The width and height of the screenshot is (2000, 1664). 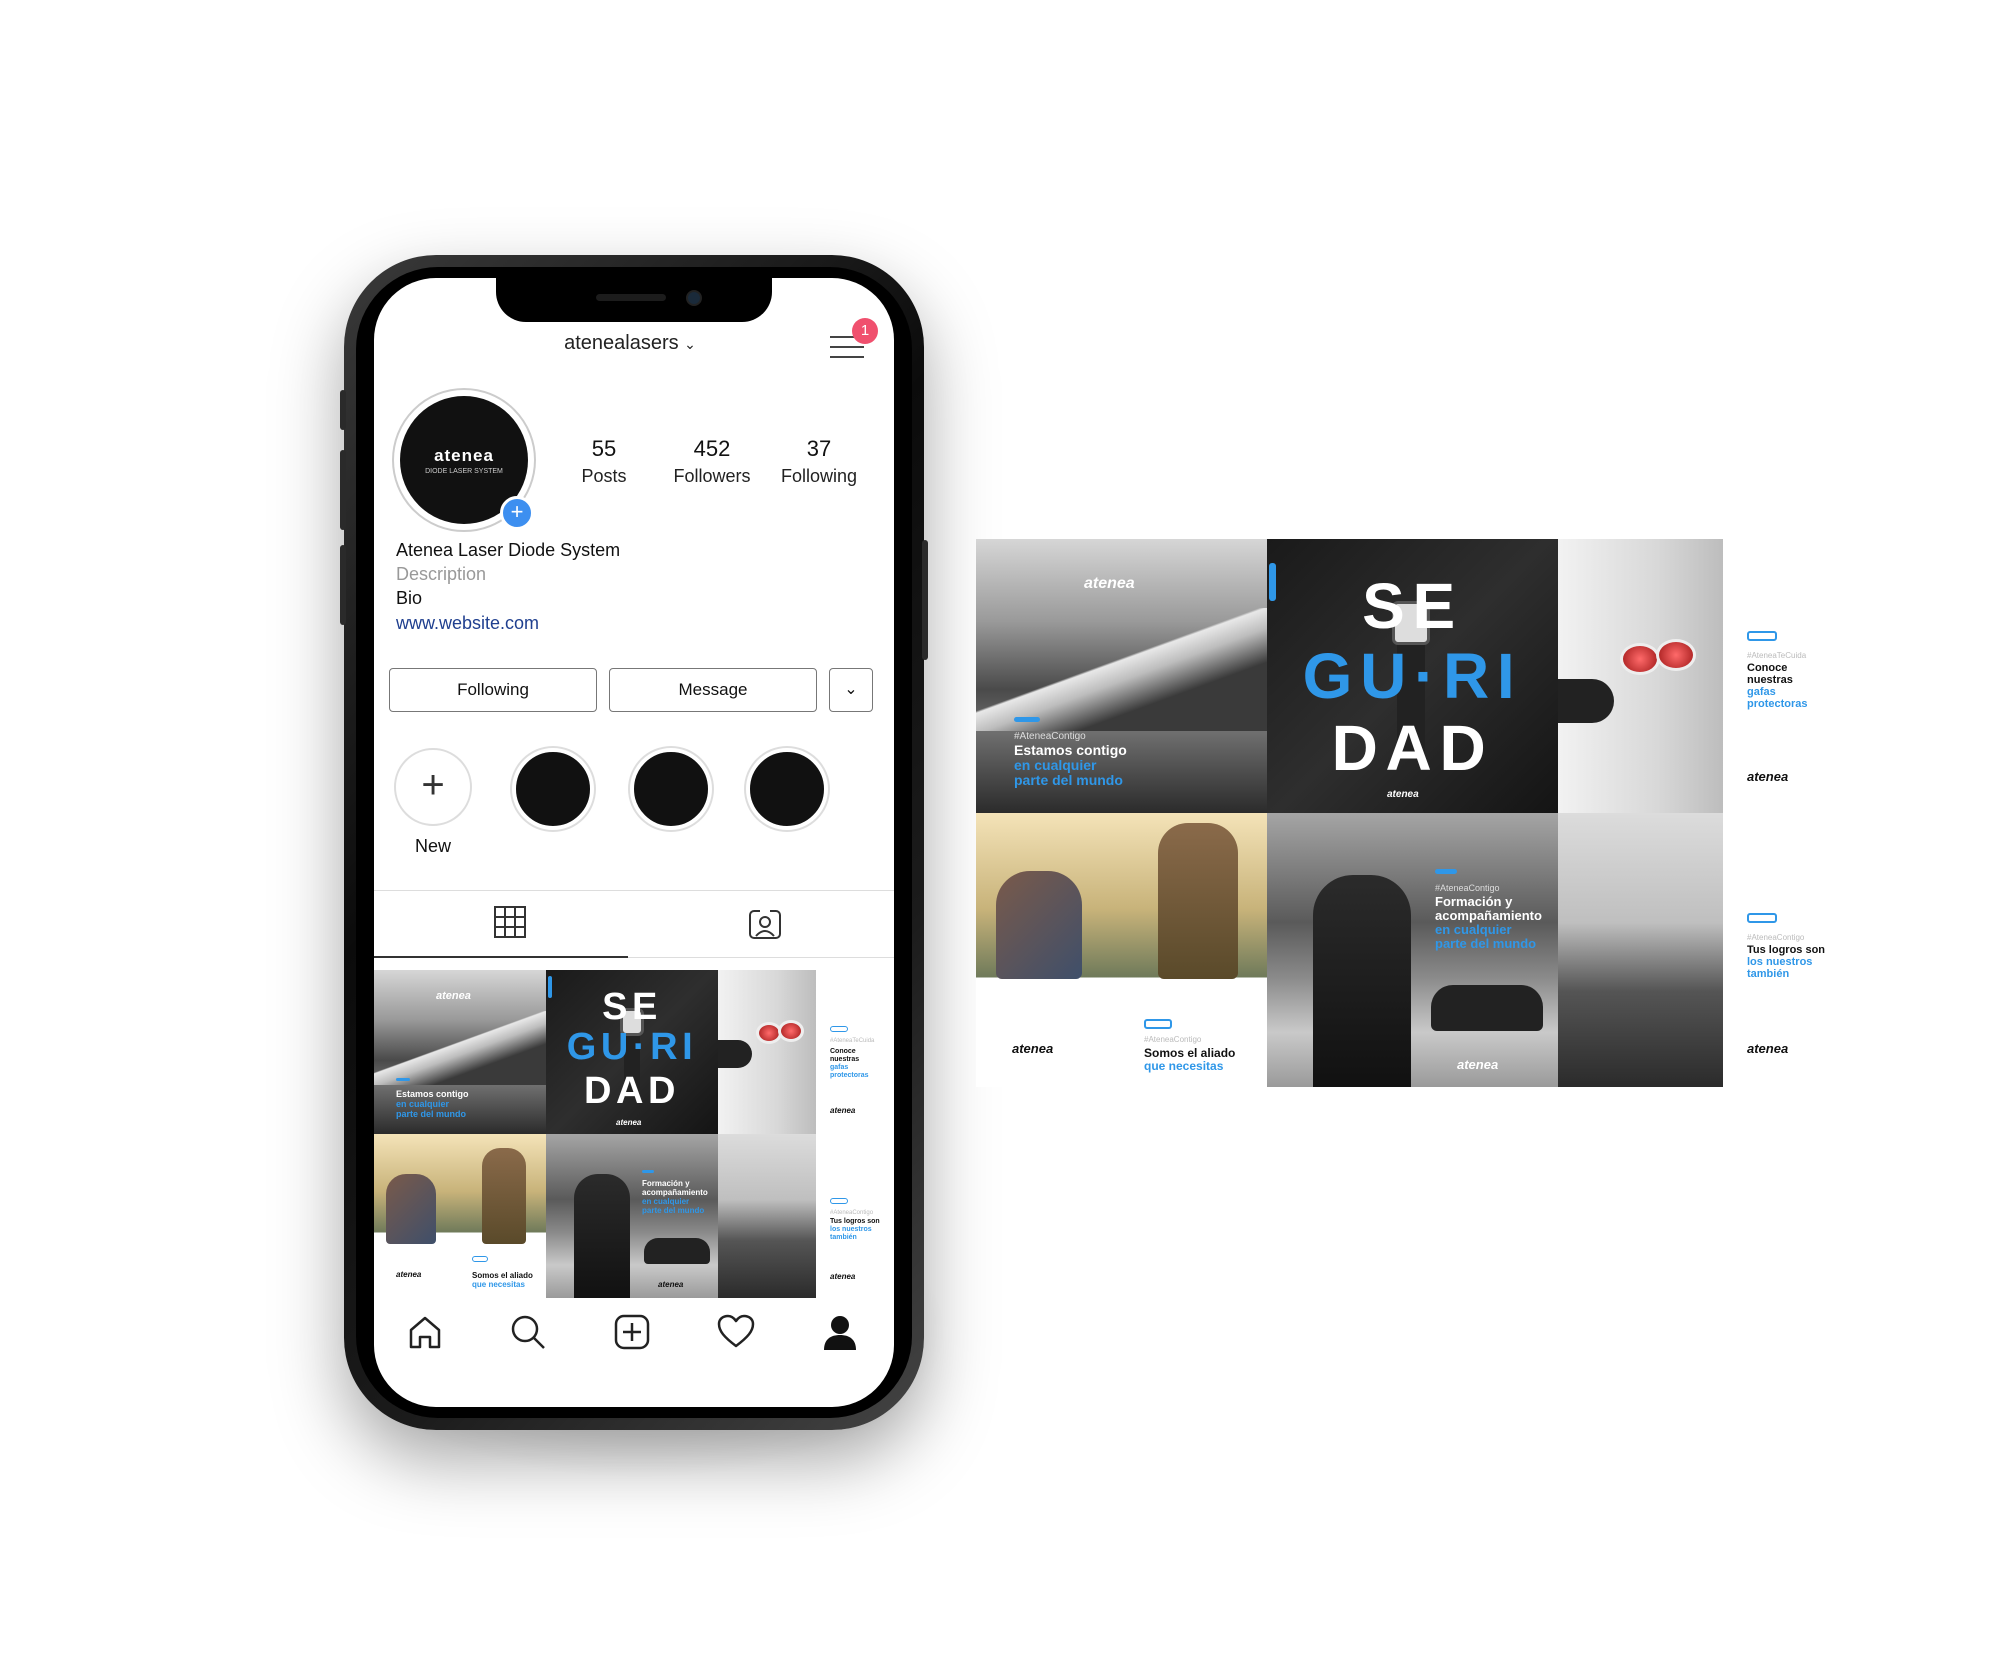 I want to click on large-post5-line4: parte del mundo, so click(x=1486, y=943).